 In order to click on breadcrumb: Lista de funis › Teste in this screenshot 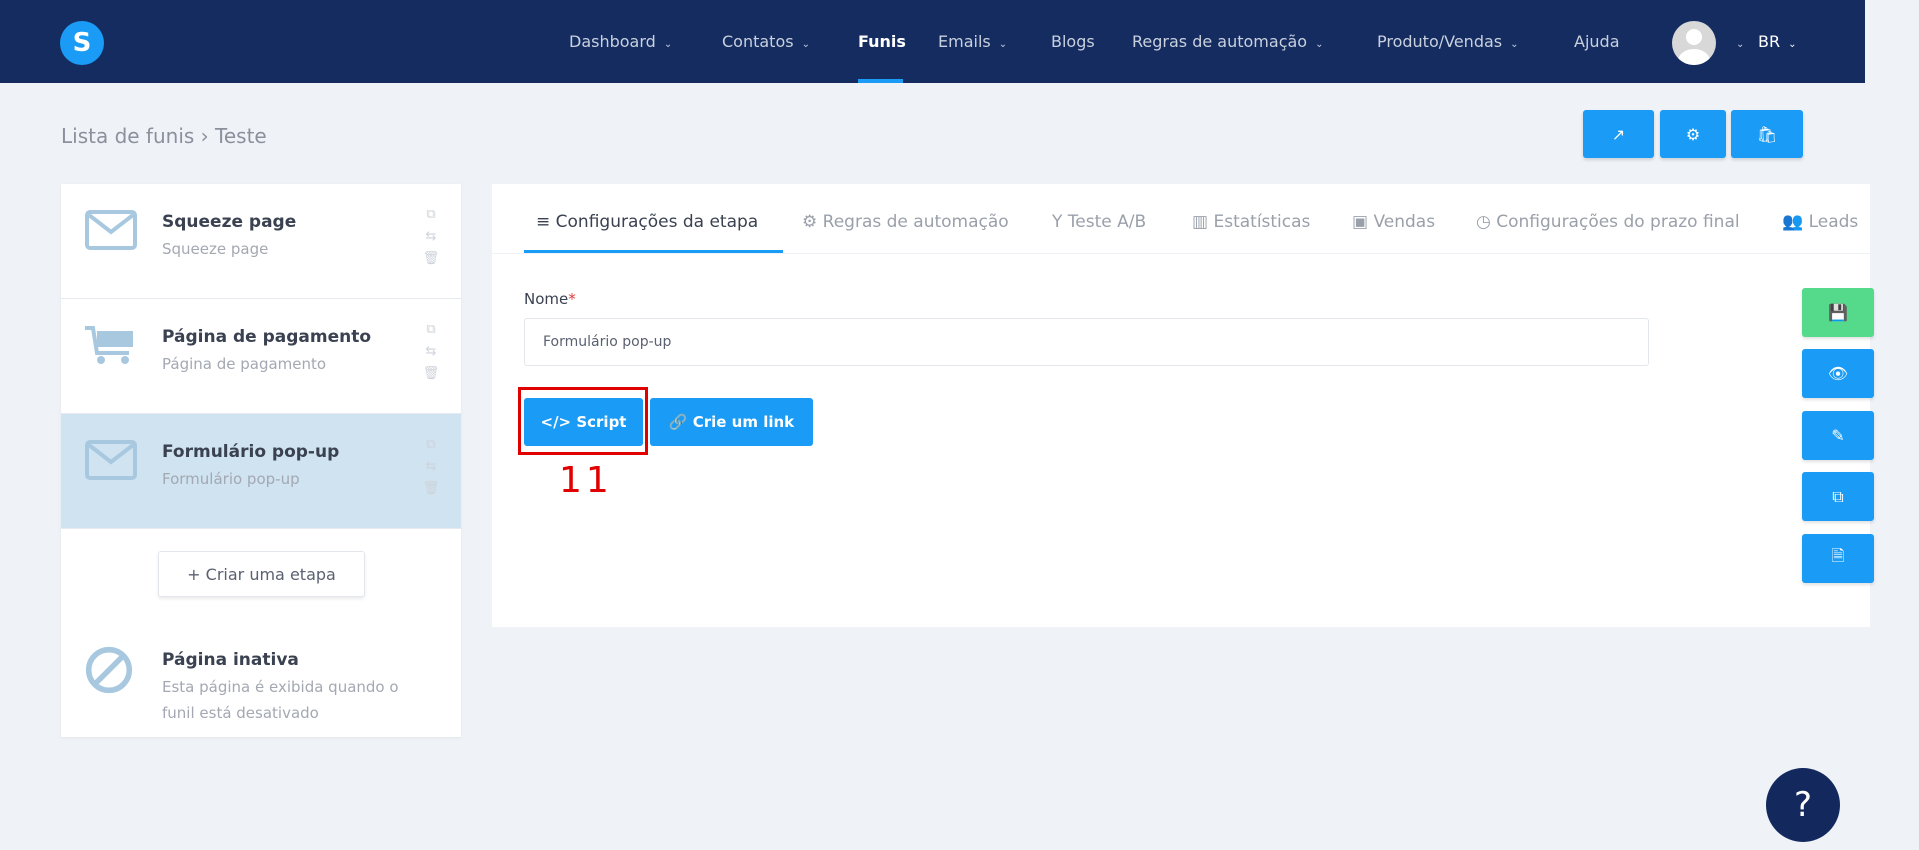, I will do `click(164, 136)`.